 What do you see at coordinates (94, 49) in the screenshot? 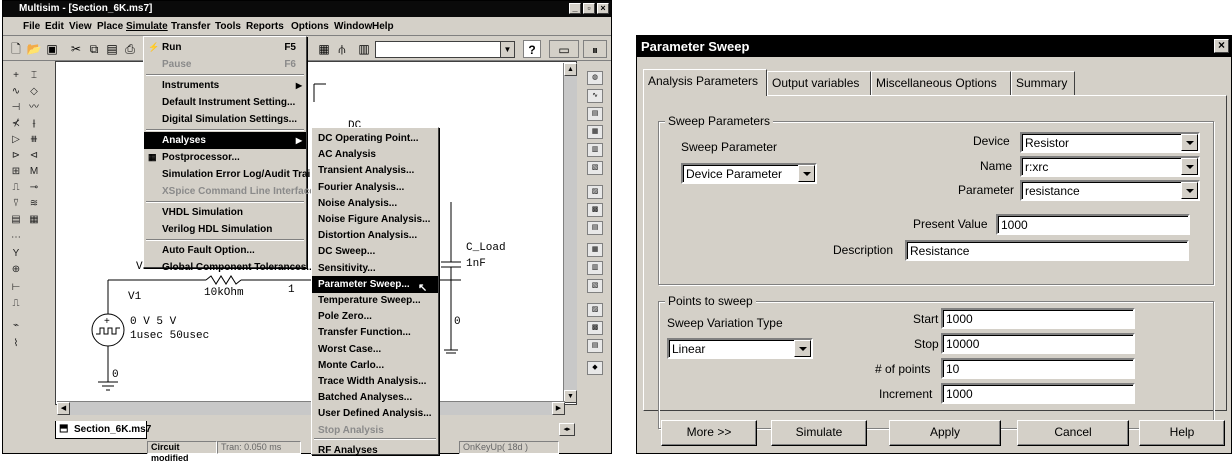
I see `copy-icon: ⧉` at bounding box center [94, 49].